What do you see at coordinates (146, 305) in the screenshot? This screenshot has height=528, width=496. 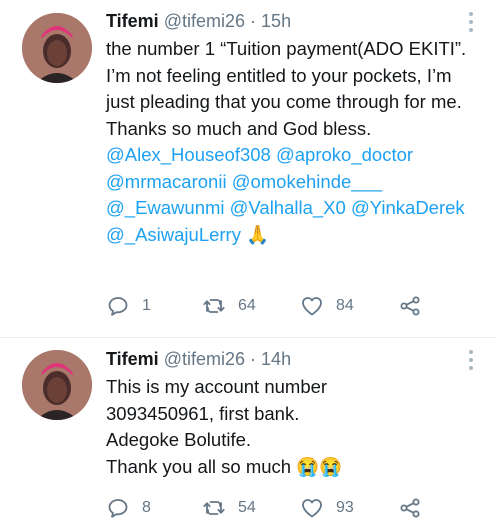 I see `reply-count: 1` at bounding box center [146, 305].